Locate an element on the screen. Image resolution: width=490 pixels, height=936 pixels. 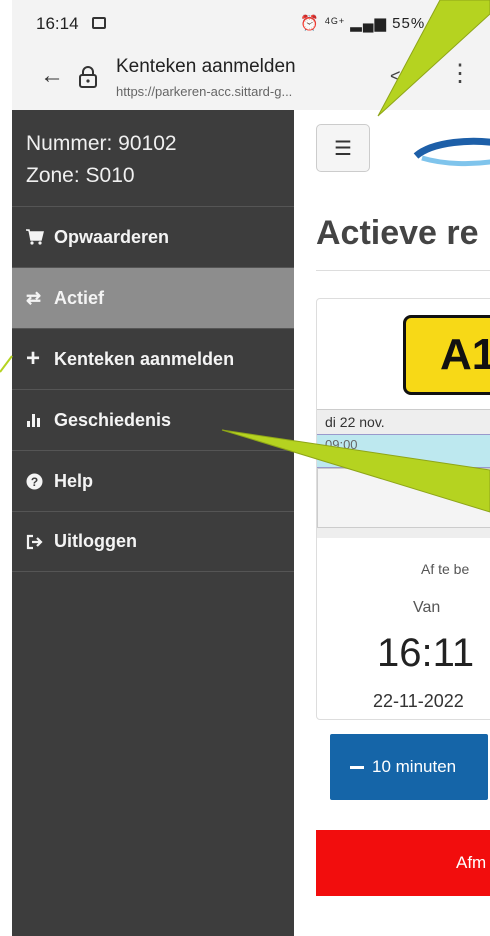
from-label: Van is located at coordinates (427, 607).